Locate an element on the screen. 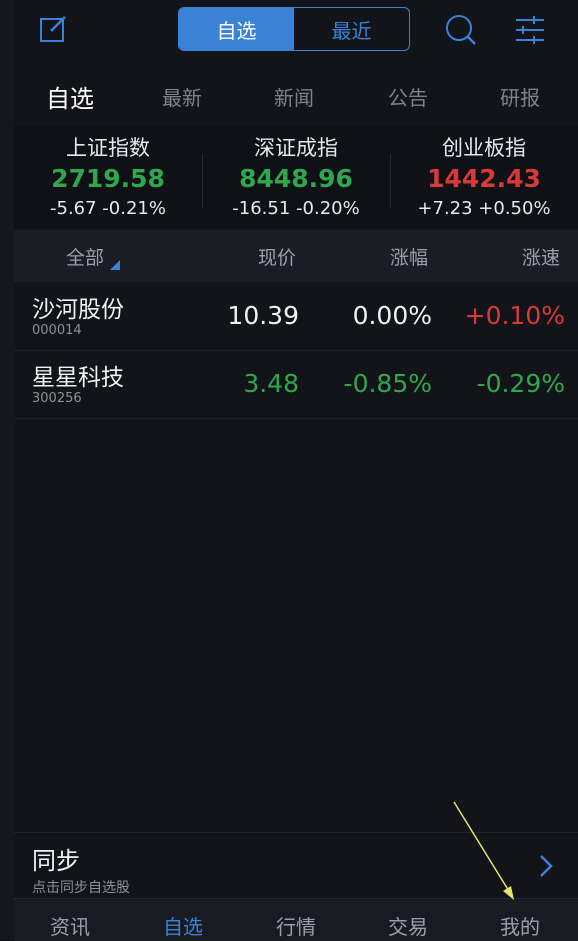  stock-speed: +0.10% is located at coordinates (514, 315).